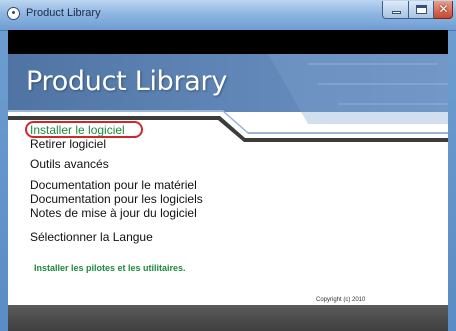  Describe the element at coordinates (228, 318) in the screenshot. I see `footer-bar` at that location.